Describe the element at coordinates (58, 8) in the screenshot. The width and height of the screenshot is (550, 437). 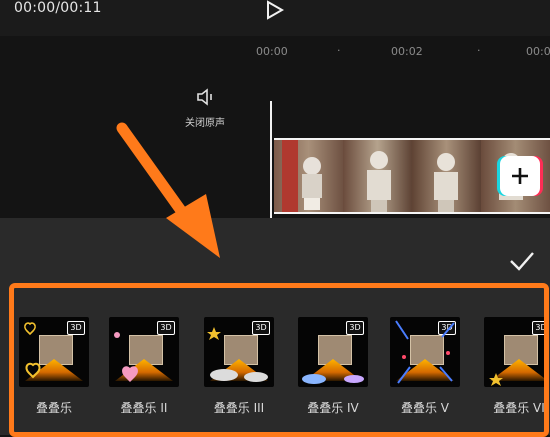
I see `time-display: 00:00/00:11` at that location.